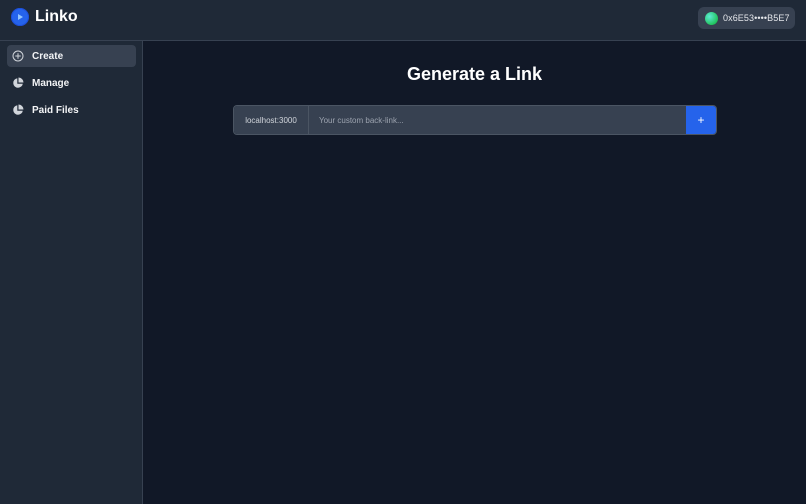  I want to click on link-form: localhost:3000 +, so click(475, 120).